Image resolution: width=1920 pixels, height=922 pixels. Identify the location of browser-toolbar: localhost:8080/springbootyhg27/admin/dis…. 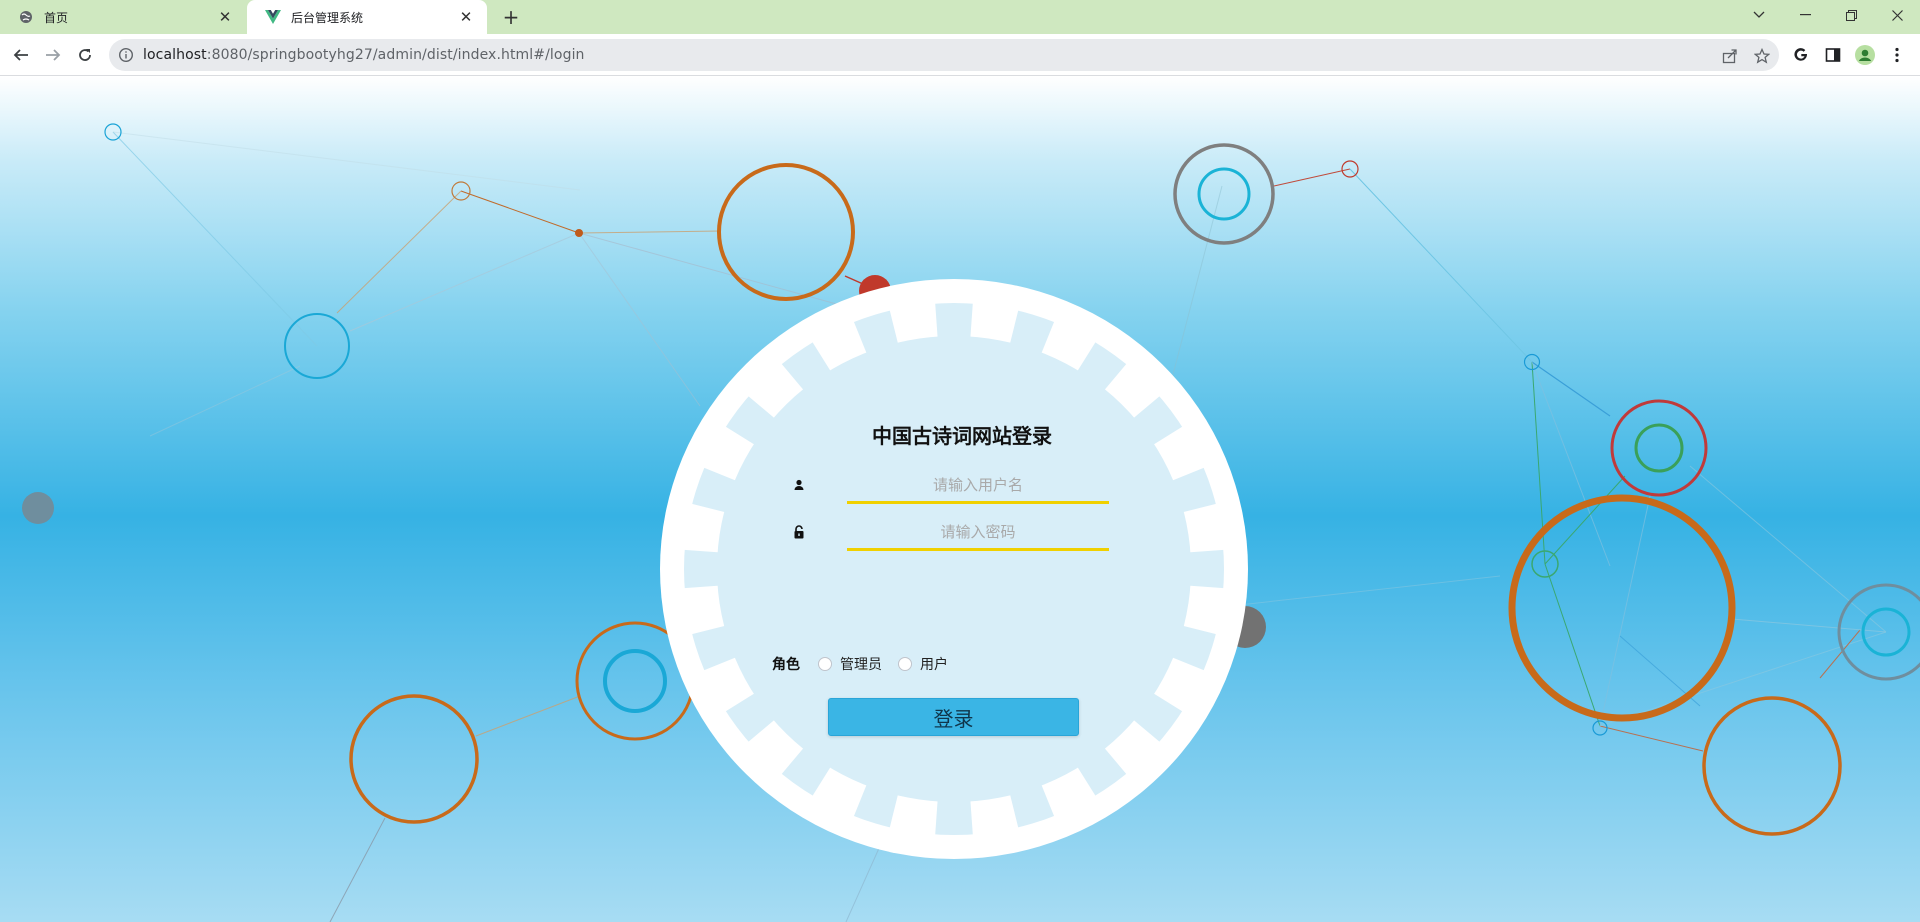
(960, 55).